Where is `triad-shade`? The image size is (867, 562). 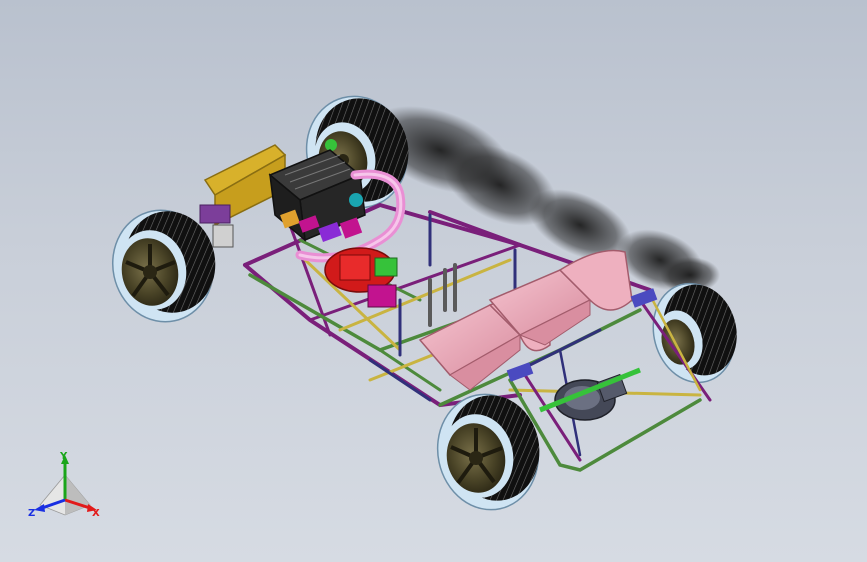 triad-shade is located at coordinates (77, 495).